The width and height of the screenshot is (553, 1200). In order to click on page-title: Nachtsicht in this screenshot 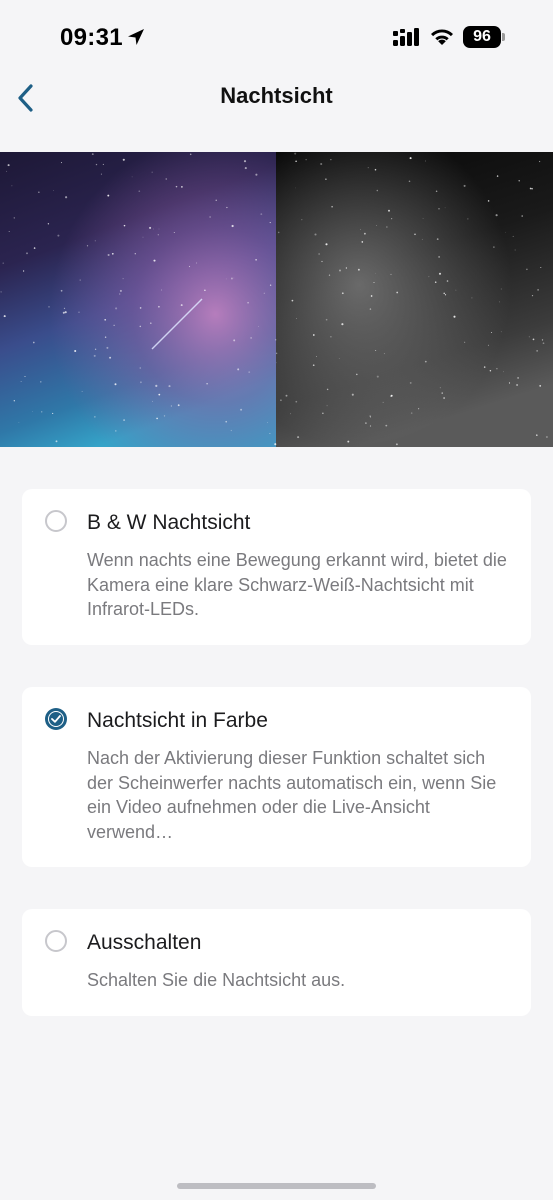, I will do `click(276, 95)`.